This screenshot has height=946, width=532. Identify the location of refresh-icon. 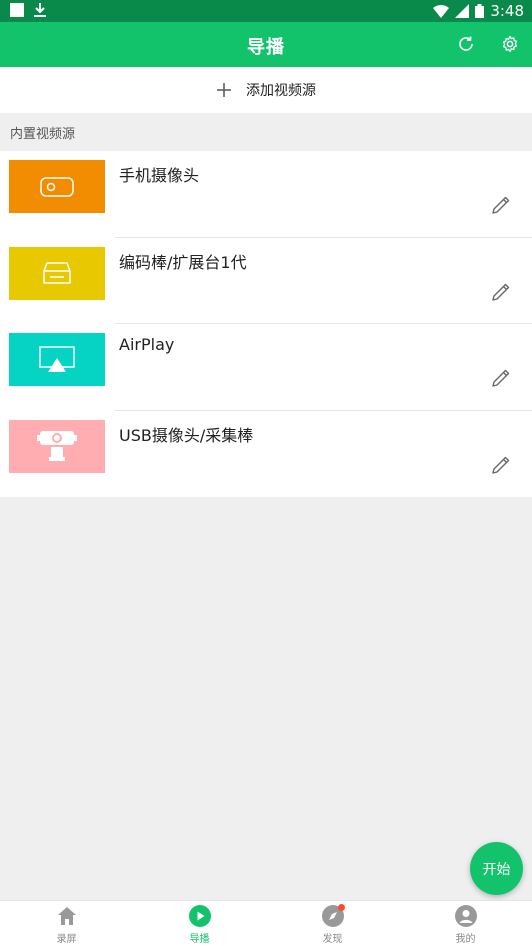
(466, 43).